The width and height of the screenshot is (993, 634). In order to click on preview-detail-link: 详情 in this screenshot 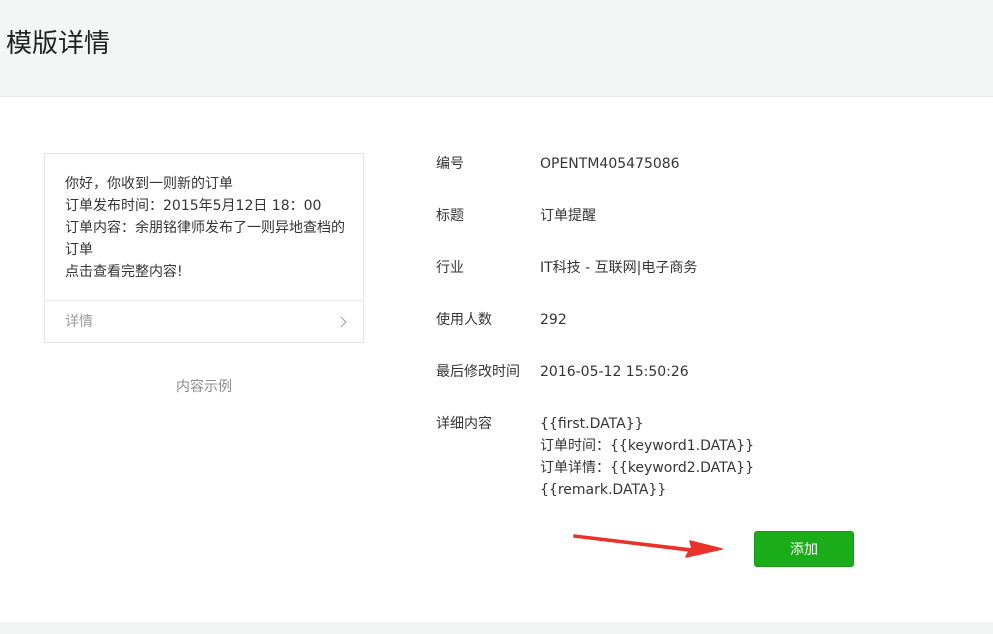, I will do `click(204, 322)`.